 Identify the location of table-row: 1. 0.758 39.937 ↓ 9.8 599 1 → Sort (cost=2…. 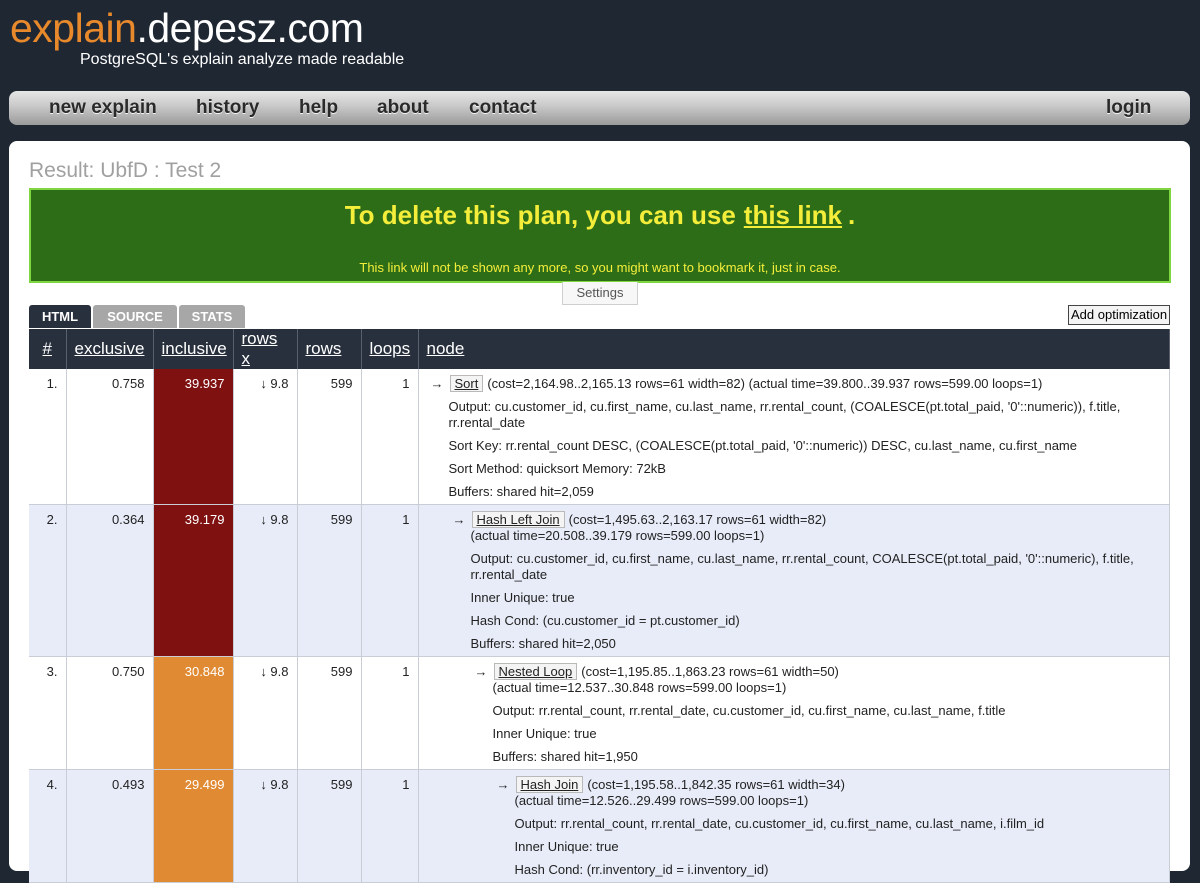
(599, 437).